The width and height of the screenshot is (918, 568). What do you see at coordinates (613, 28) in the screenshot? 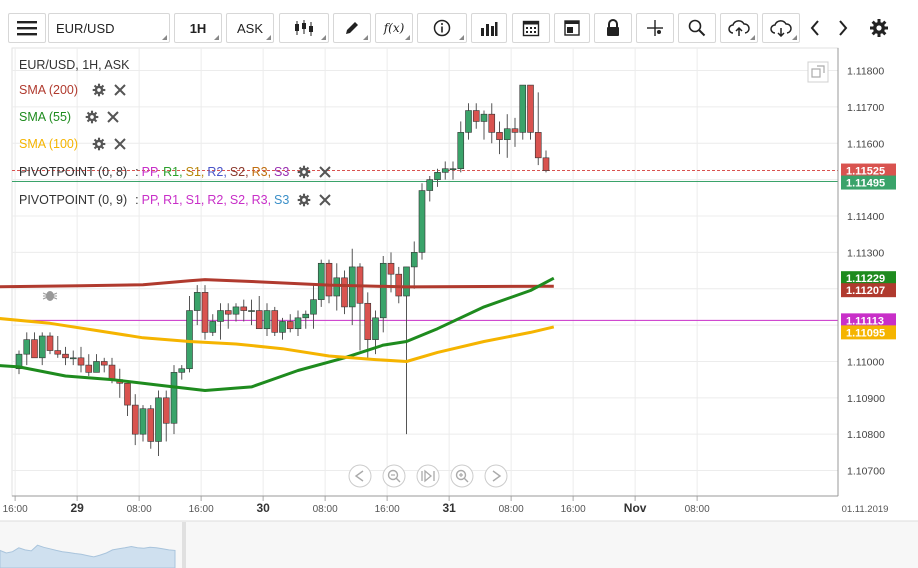
I see `lock-button` at bounding box center [613, 28].